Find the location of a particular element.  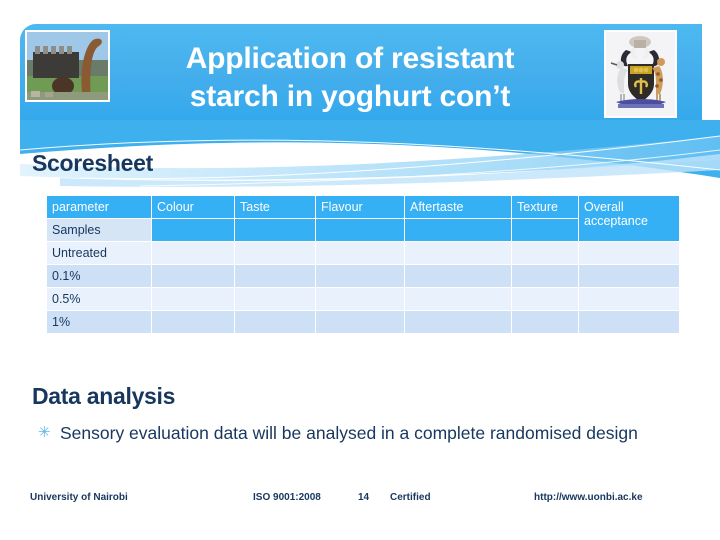

table-row: 0.5% is located at coordinates (363, 299).